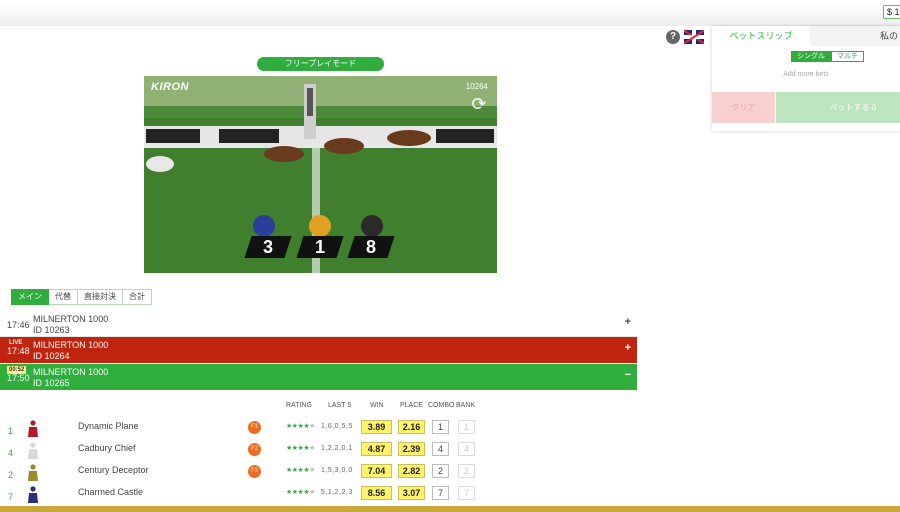 This screenshot has width=900, height=512. I want to click on horse-name: Charmed Castle, so click(111, 492).